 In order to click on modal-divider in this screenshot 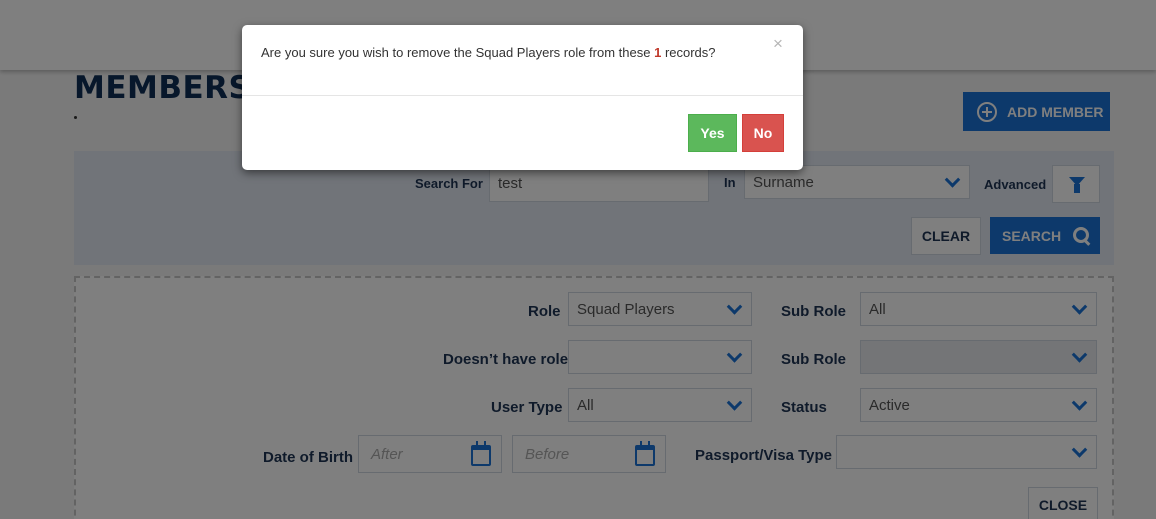, I will do `click(522, 95)`.